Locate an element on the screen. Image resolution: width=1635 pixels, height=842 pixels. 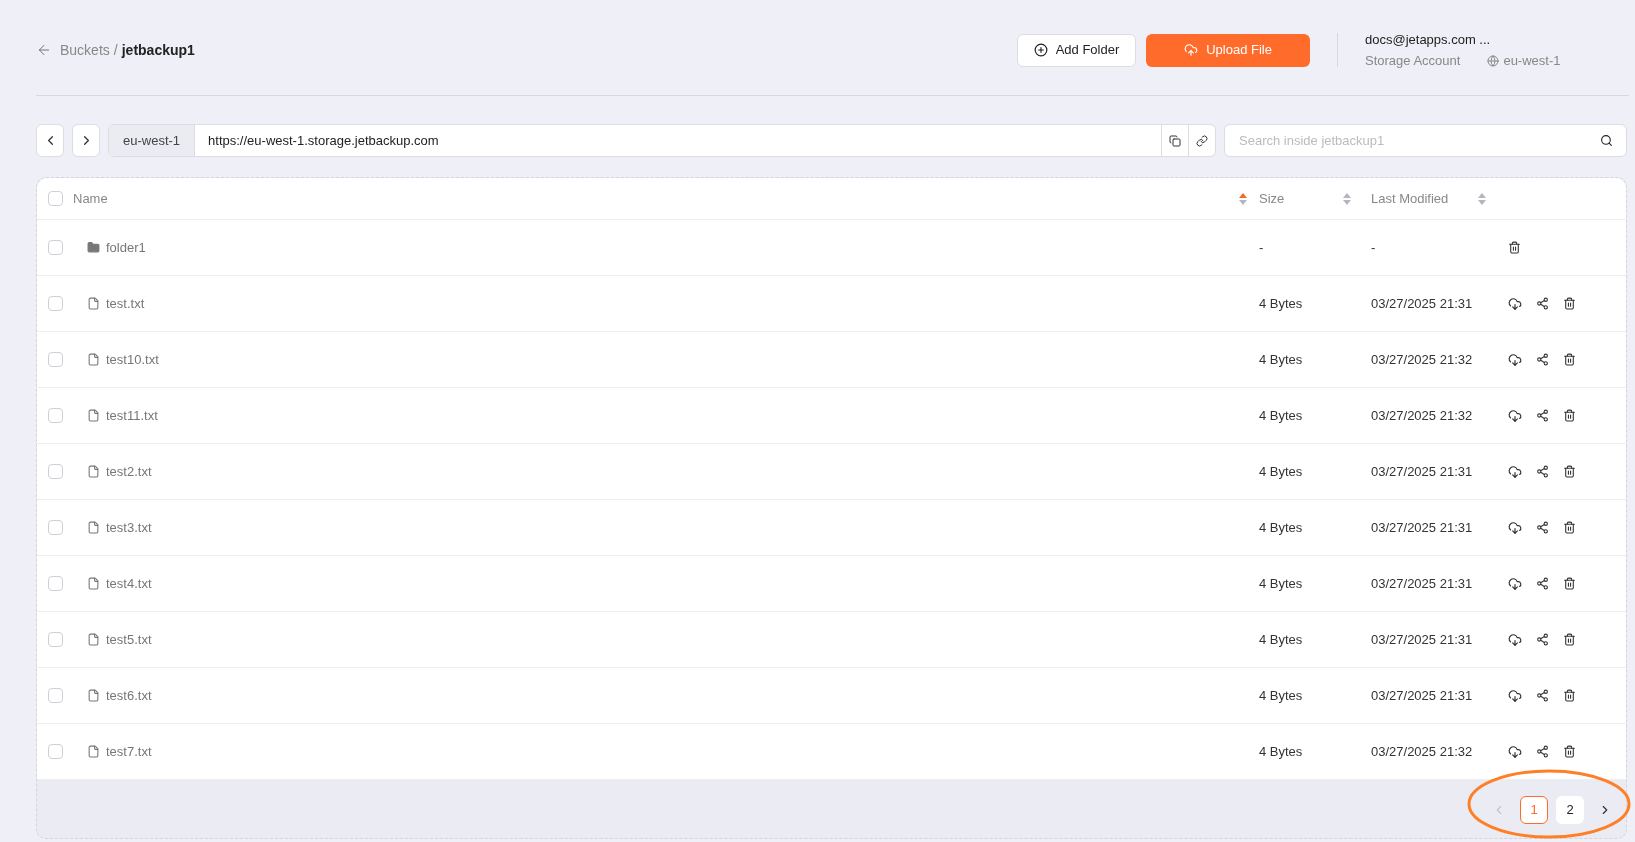
folder-icon is located at coordinates (93, 247).